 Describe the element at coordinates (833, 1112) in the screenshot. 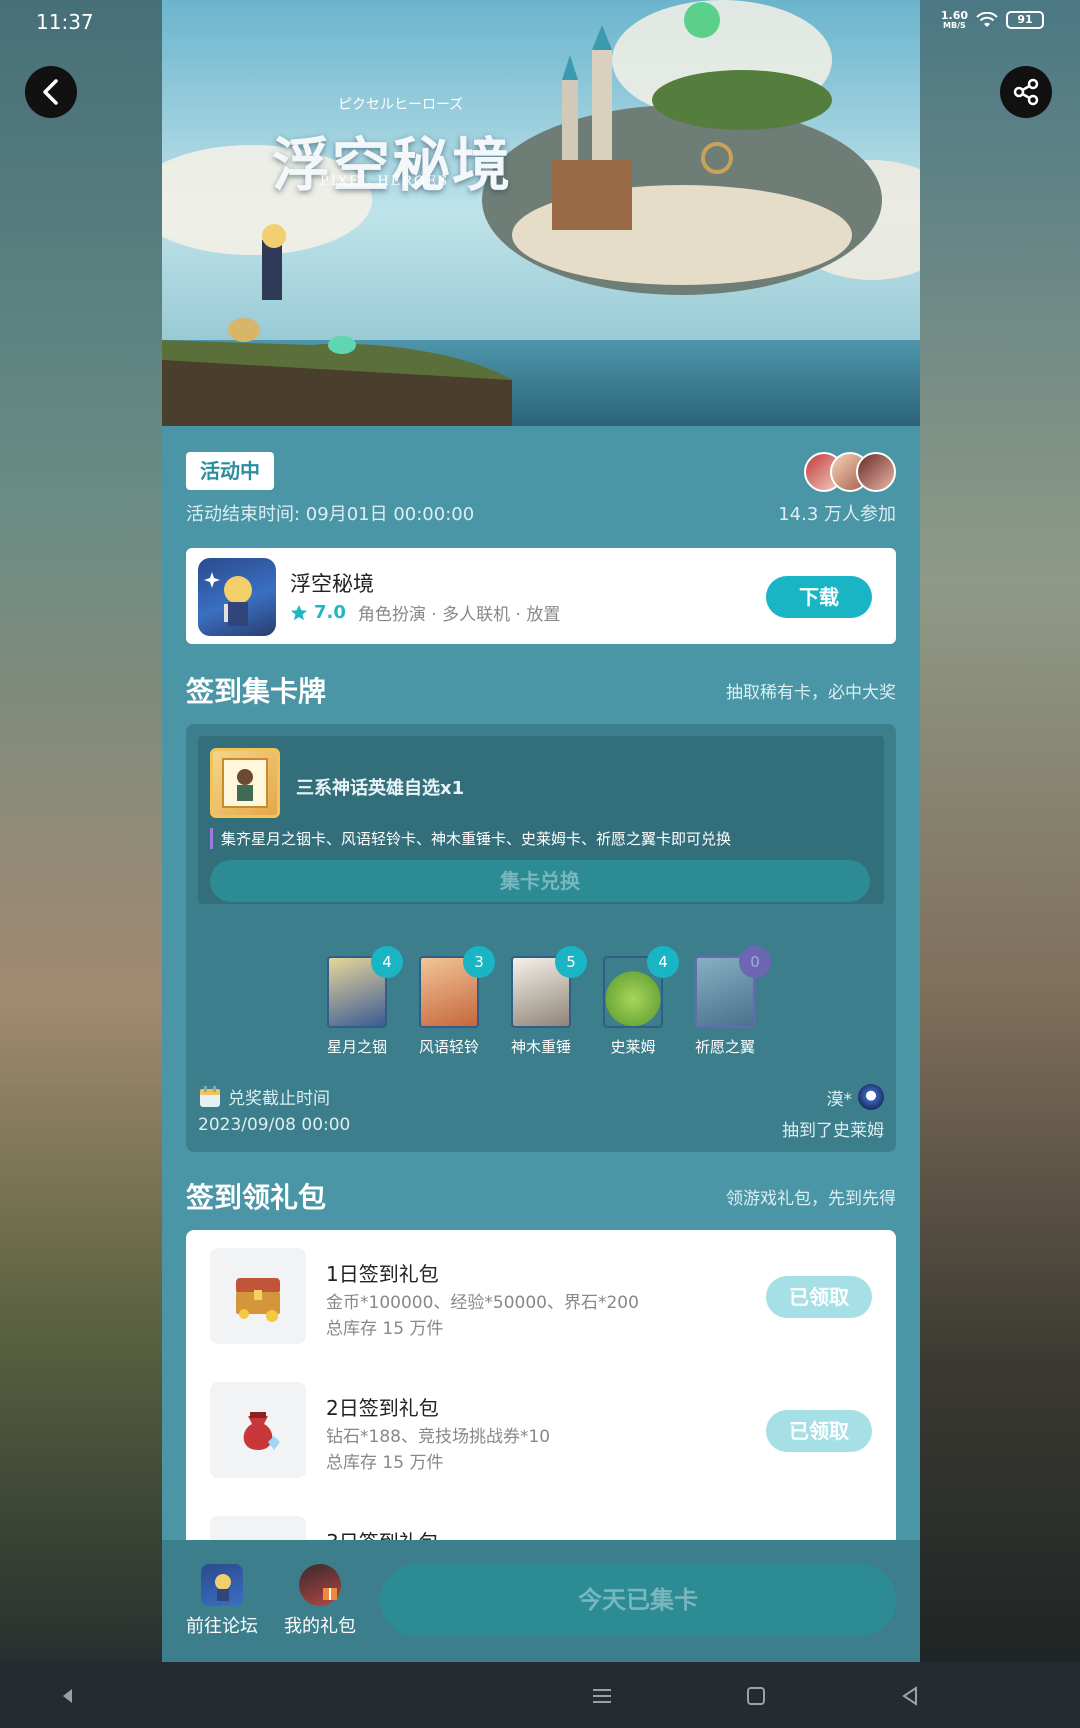

I see `latest-draw: 漠* 抽到了史莱姆` at that location.